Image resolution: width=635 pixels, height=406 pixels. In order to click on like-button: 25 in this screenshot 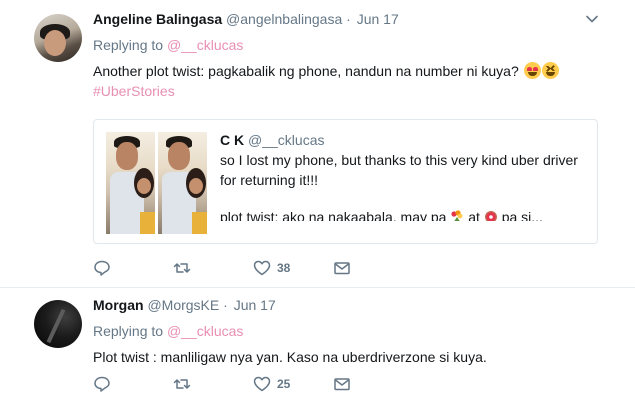, I will do `click(271, 384)`.